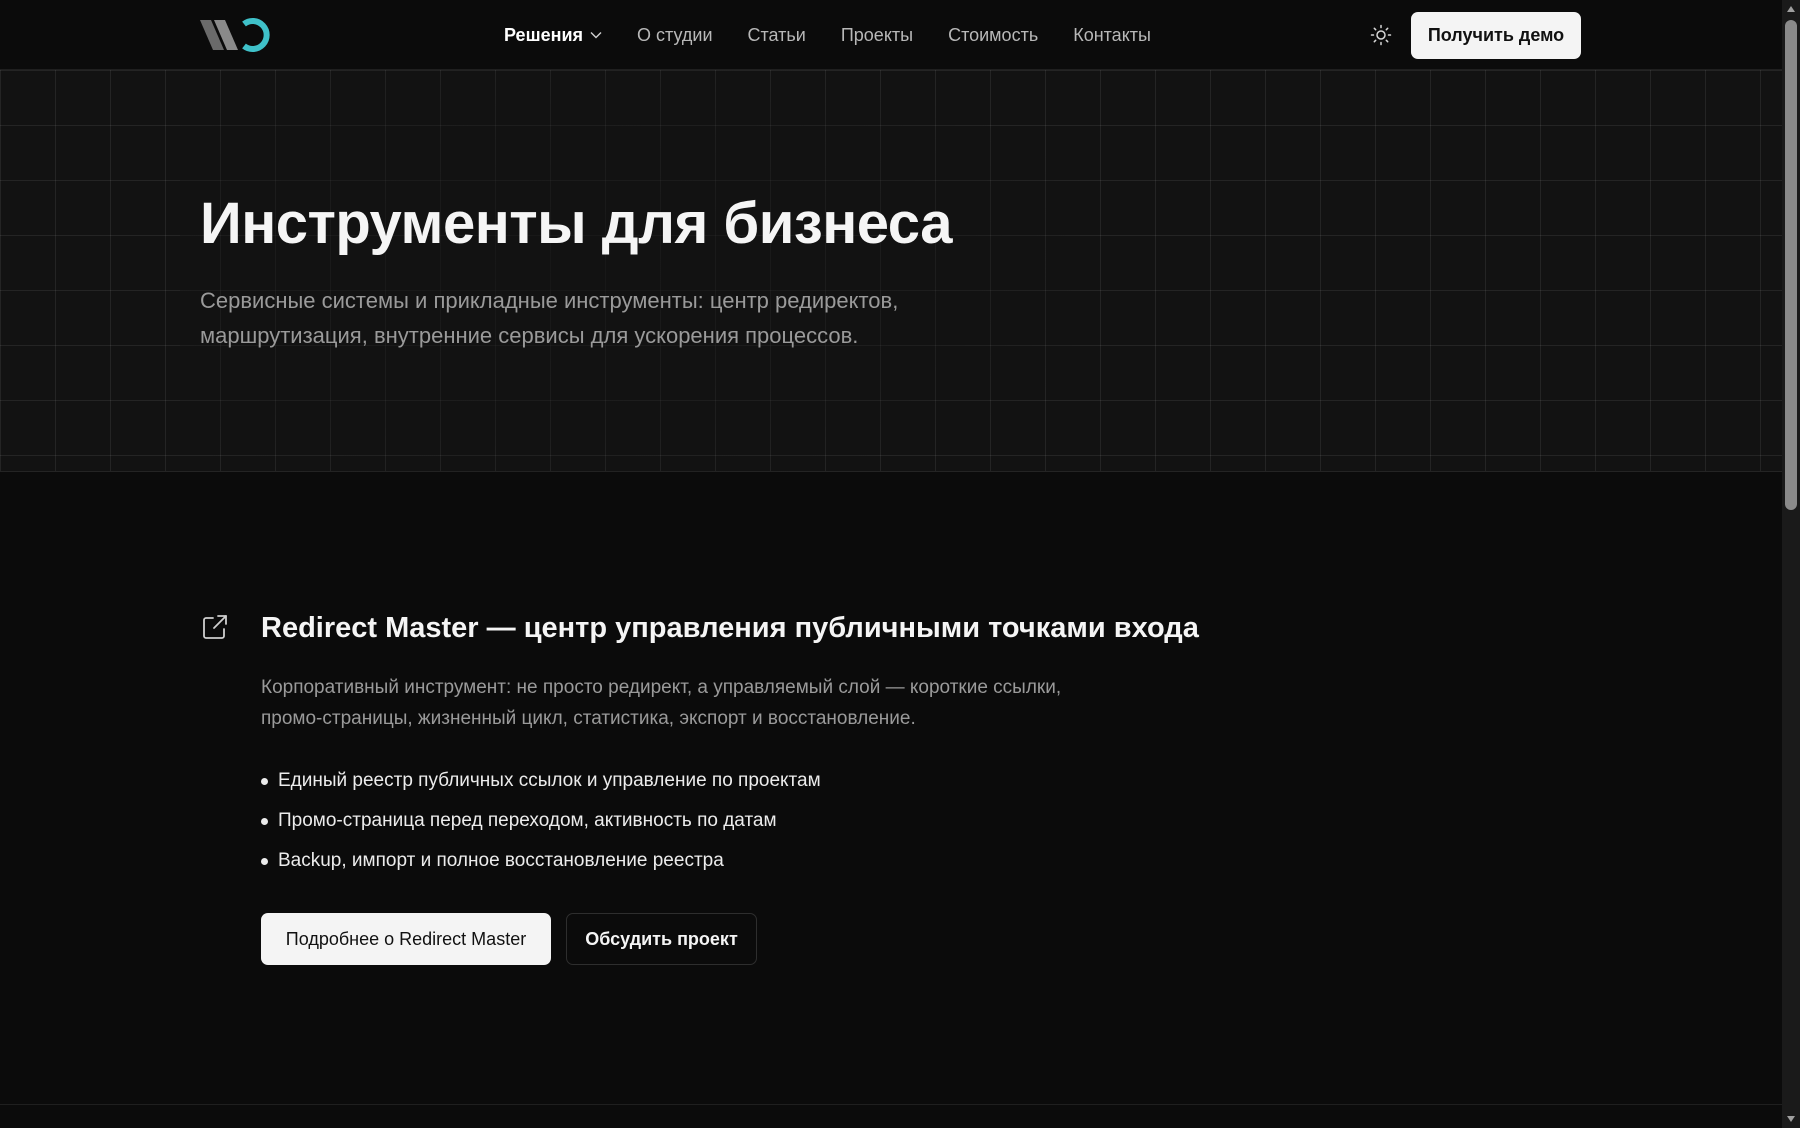 This screenshot has width=1800, height=1128. I want to click on learn-more-button: Подробнее о Redirect Master, so click(406, 939).